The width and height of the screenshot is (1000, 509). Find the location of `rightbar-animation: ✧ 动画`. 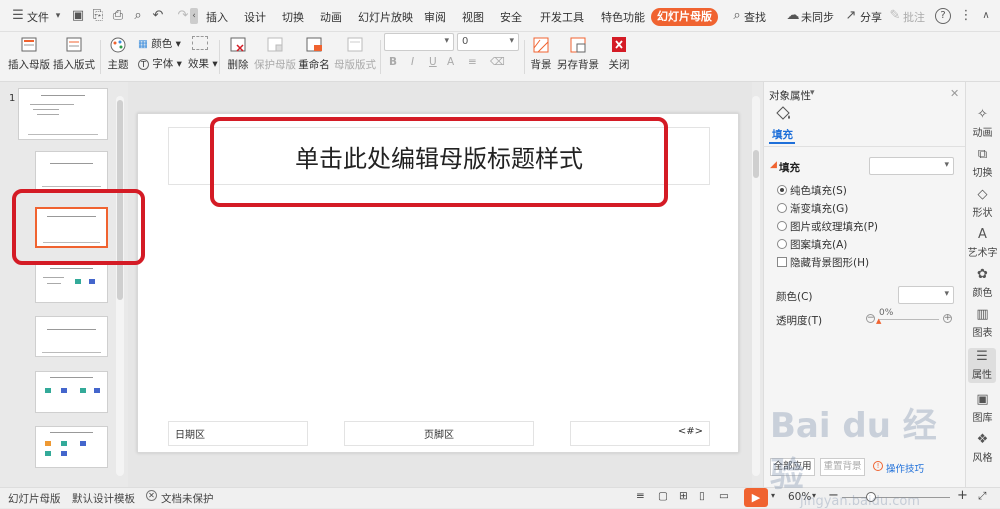

rightbar-animation: ✧ 动画 is located at coordinates (982, 124).